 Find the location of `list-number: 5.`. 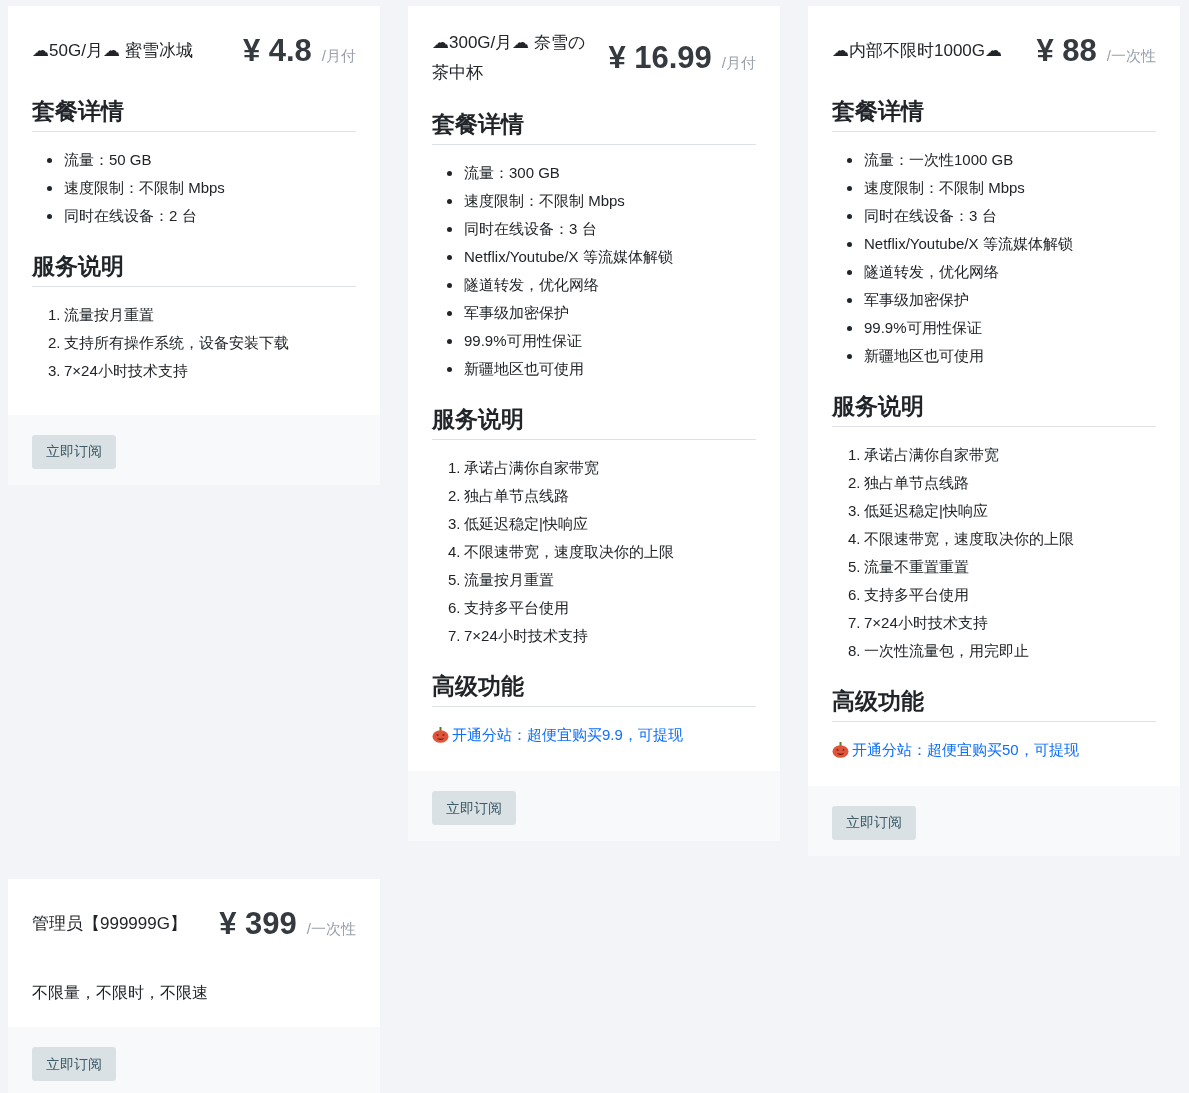

list-number: 5. is located at coordinates (455, 580).